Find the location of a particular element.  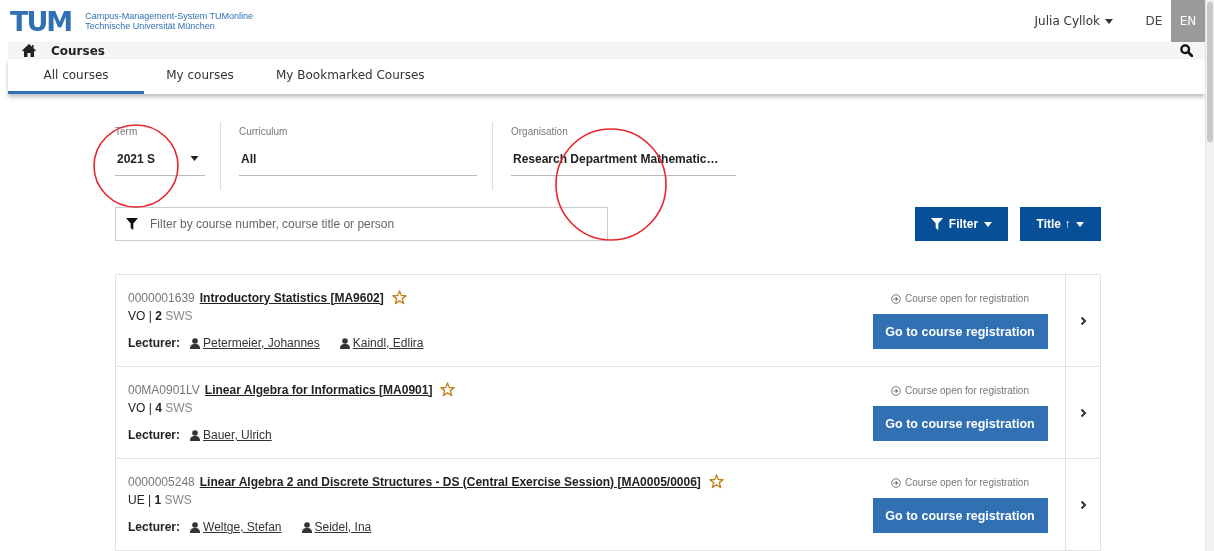

tab: My courses is located at coordinates (200, 76).